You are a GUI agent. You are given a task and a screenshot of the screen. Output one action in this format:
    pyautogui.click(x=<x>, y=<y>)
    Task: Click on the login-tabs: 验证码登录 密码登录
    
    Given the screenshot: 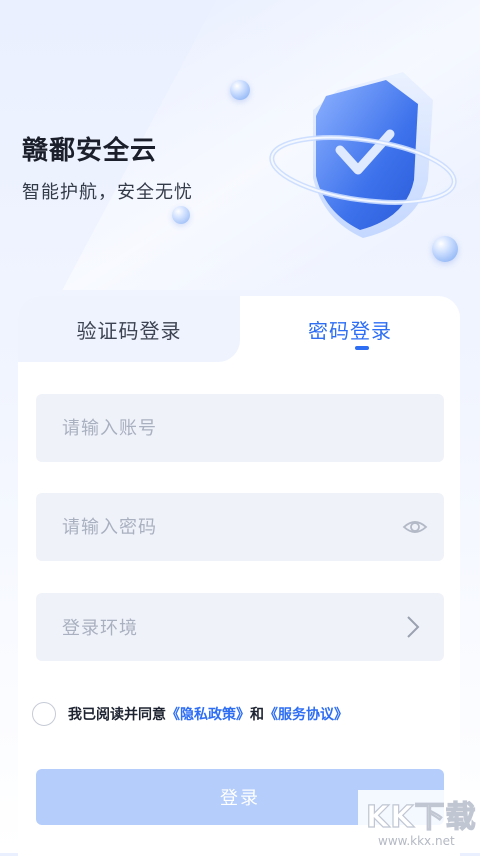 What is the action you would take?
    pyautogui.click(x=239, y=329)
    